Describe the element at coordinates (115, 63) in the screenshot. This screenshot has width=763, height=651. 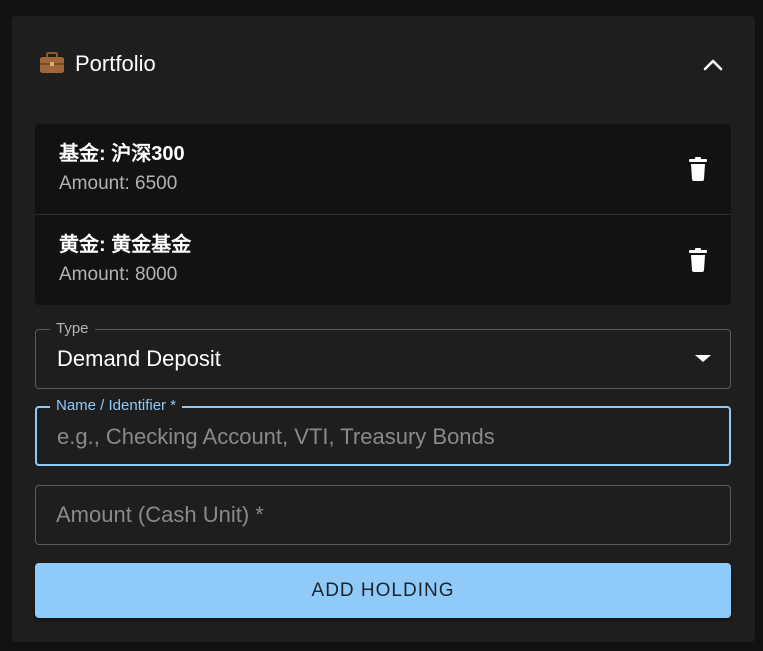
I see `page-title: Portfolio` at that location.